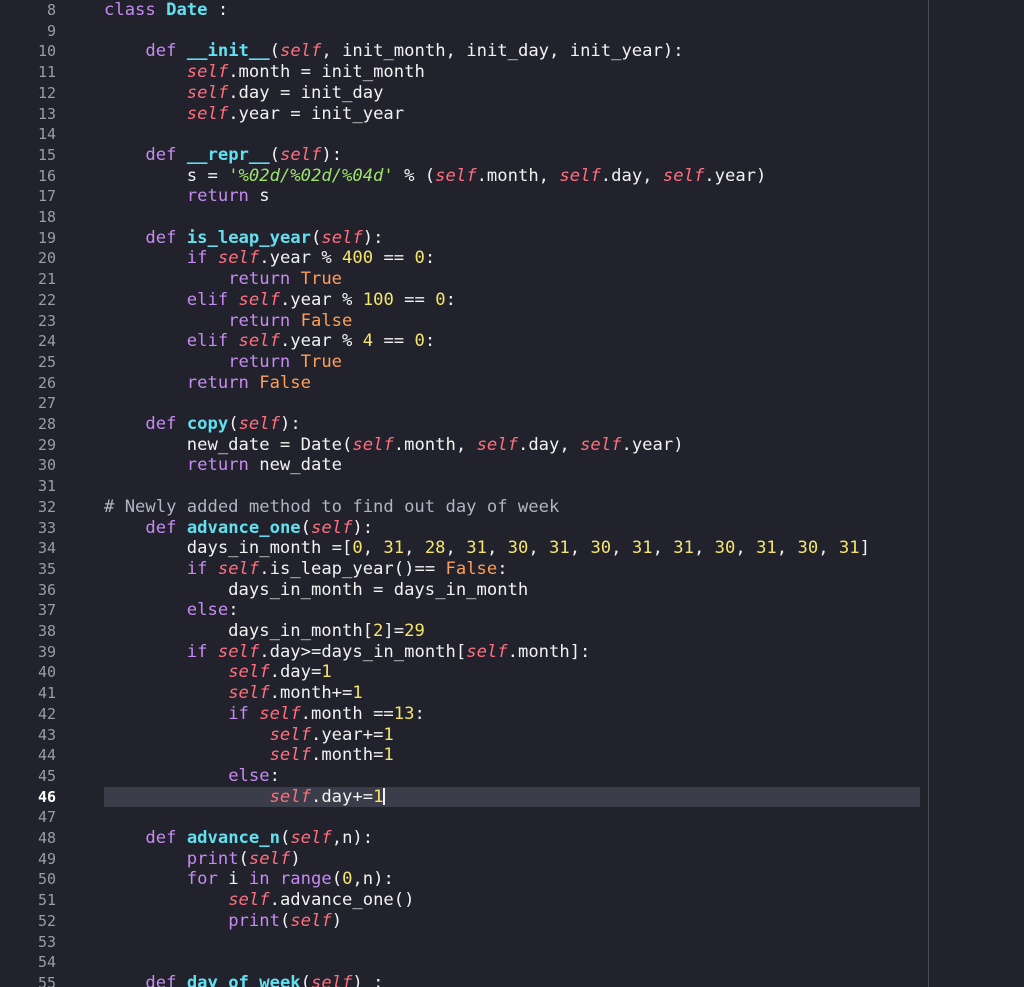  I want to click on code-line: elif self.year % 4 == 0:, so click(269, 341).